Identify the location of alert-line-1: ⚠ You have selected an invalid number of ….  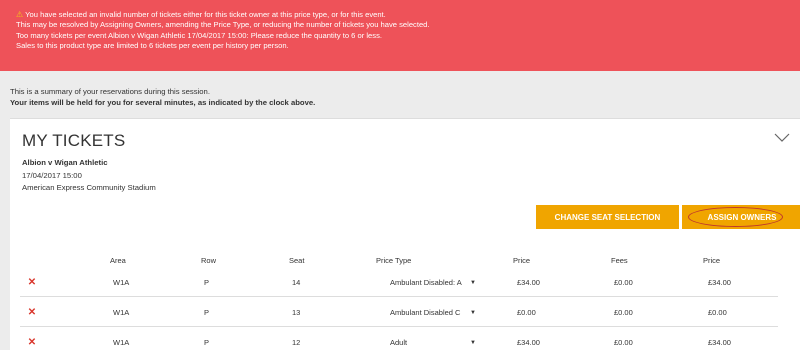
(201, 14).